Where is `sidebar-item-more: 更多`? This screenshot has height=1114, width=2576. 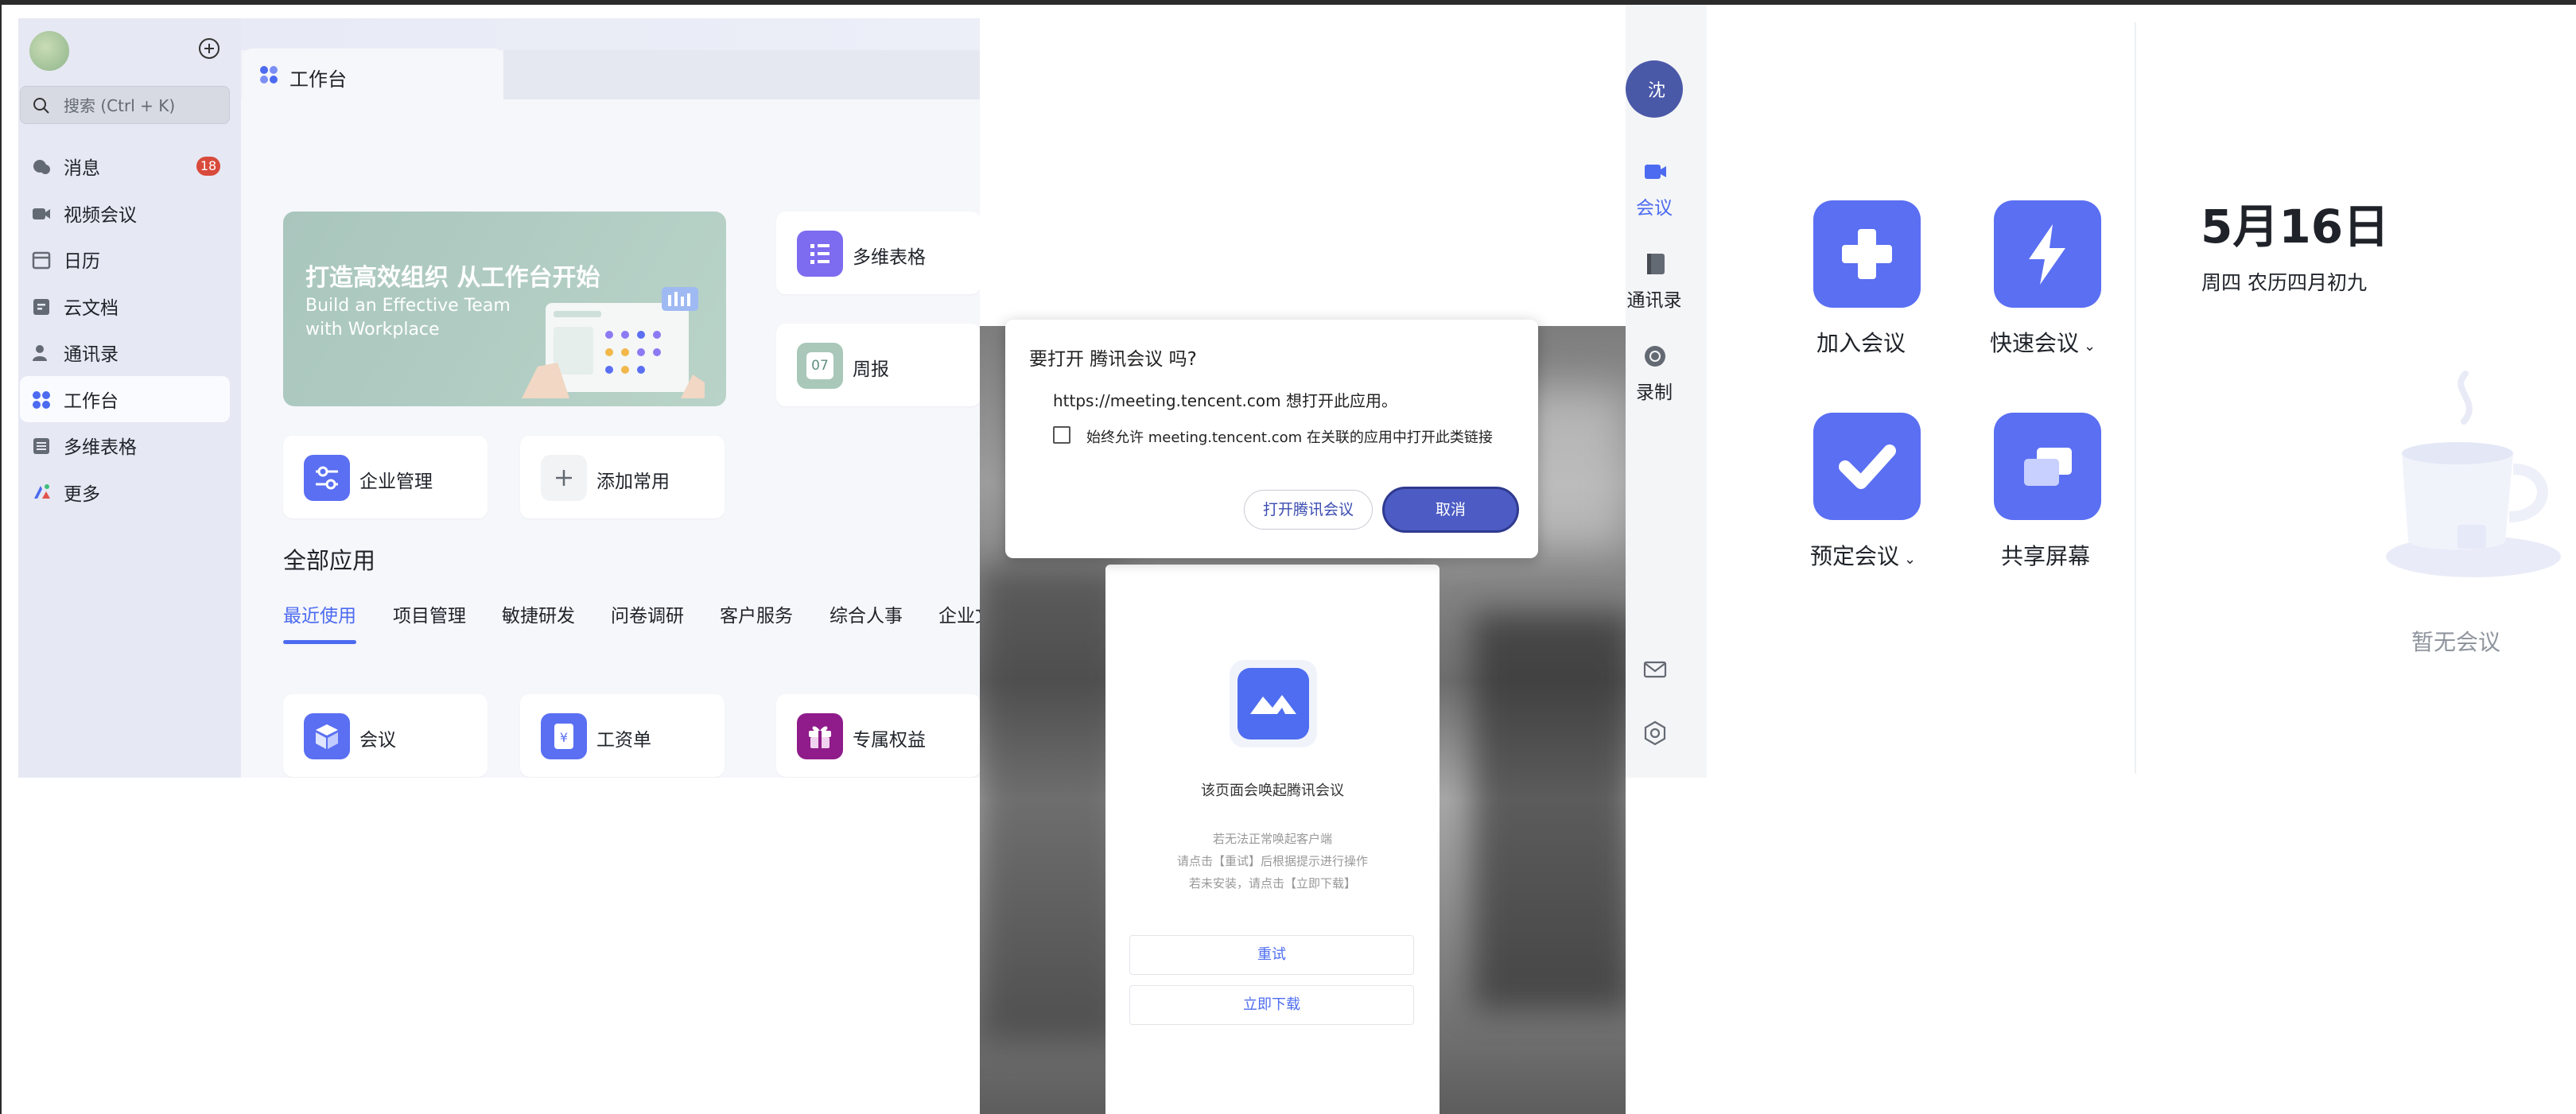
sidebar-item-more: 更多 is located at coordinates (129, 493).